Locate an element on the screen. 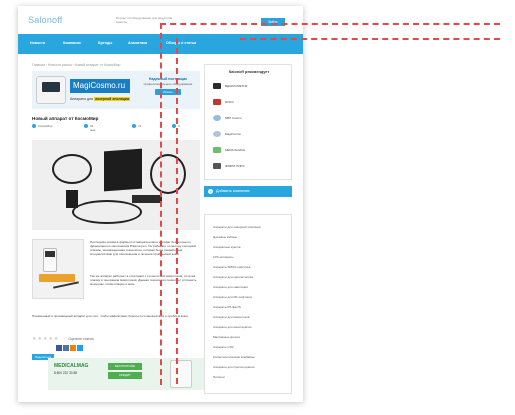  meta-views: 72 is located at coordinates (140, 126).